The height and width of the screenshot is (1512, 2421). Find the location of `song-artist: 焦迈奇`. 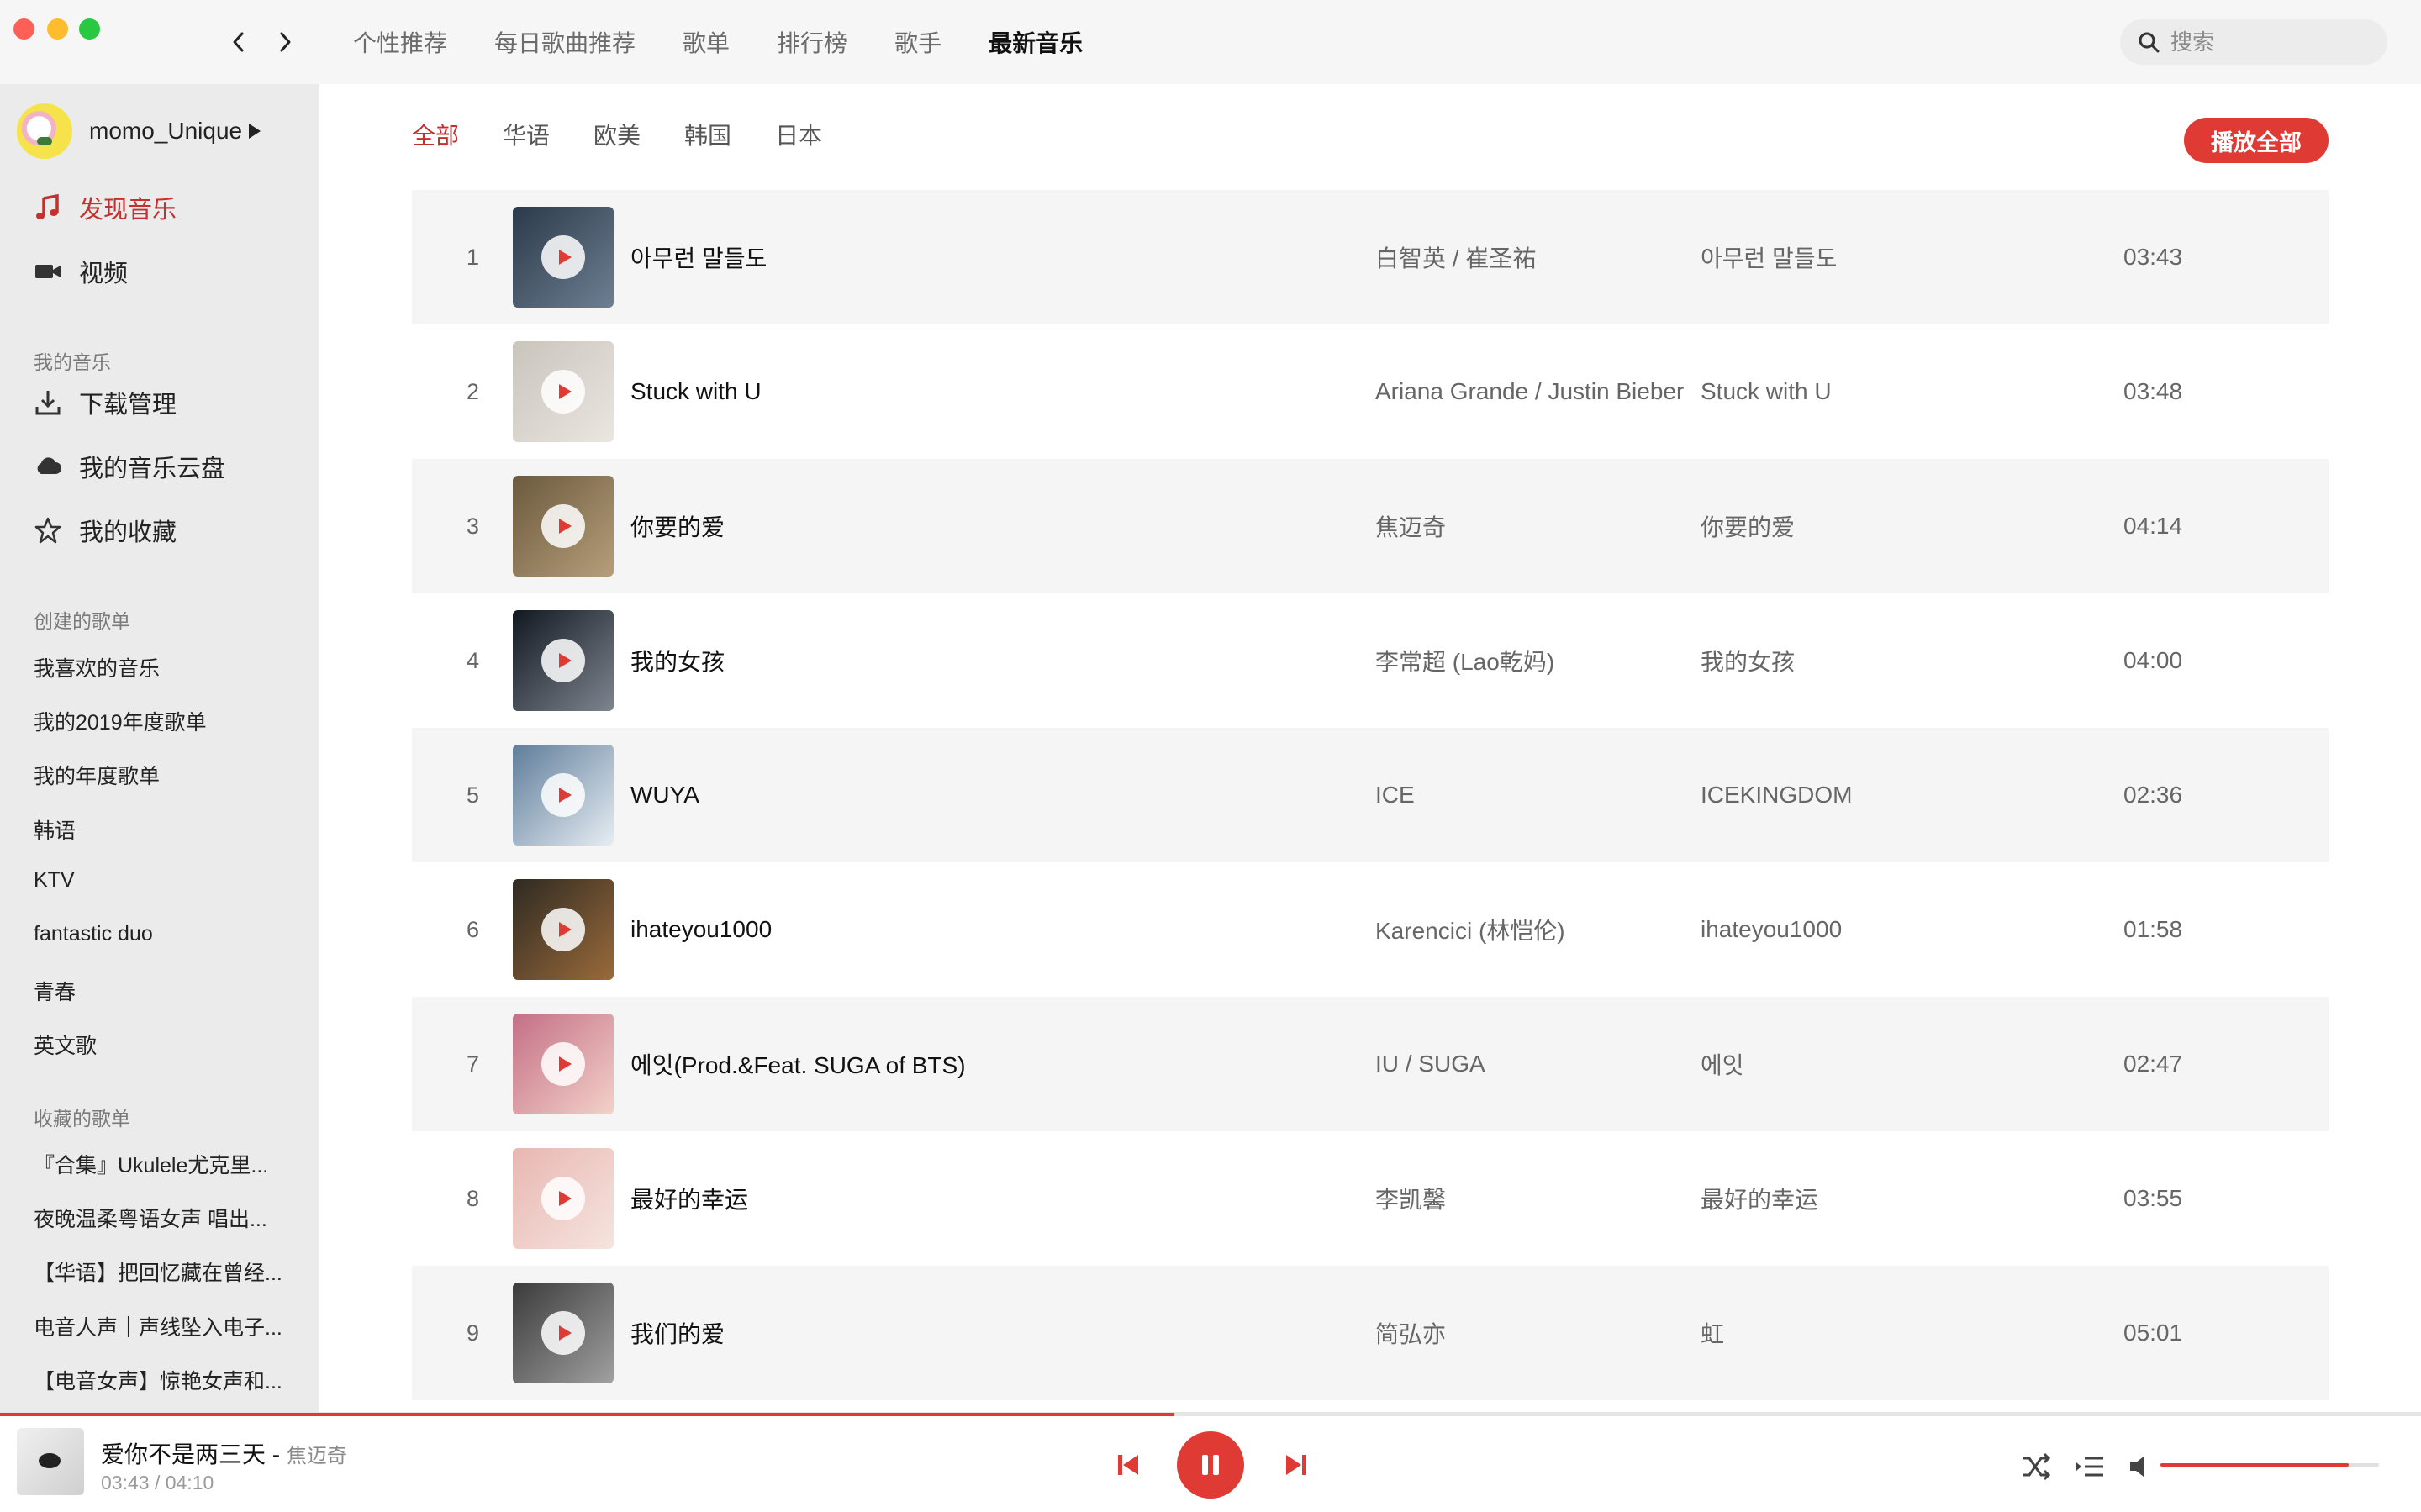

song-artist: 焦迈奇 is located at coordinates (1410, 526).